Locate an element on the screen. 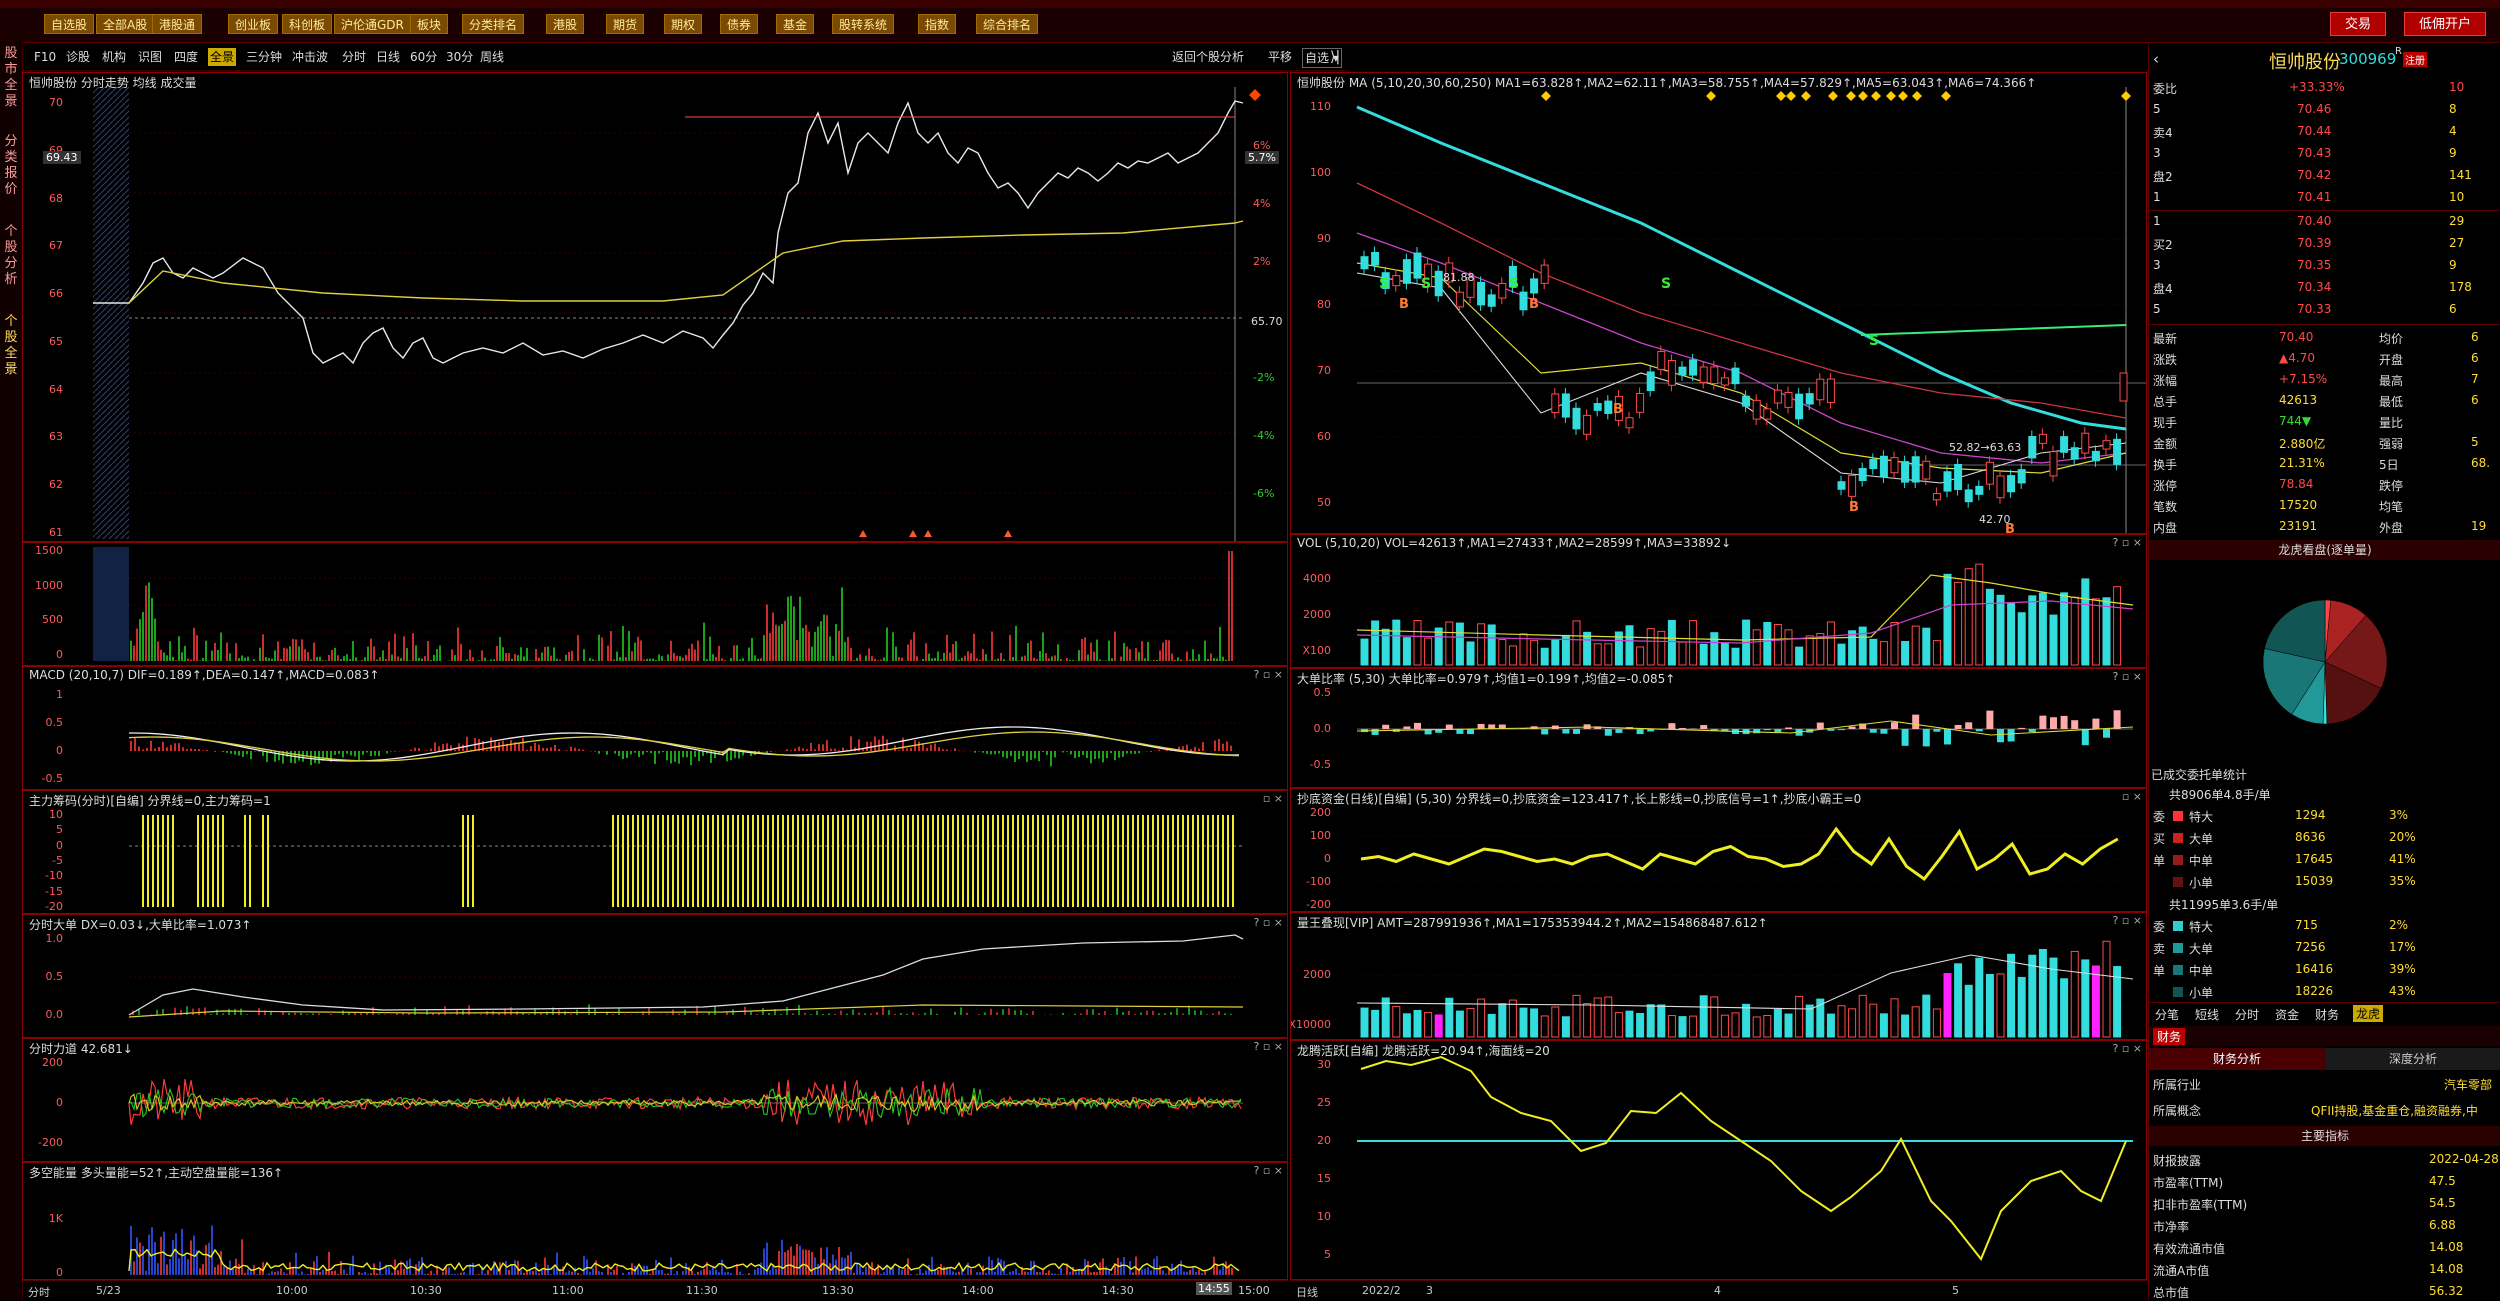 The image size is (2500, 1301). tool-institution: 机构 is located at coordinates (114, 57).